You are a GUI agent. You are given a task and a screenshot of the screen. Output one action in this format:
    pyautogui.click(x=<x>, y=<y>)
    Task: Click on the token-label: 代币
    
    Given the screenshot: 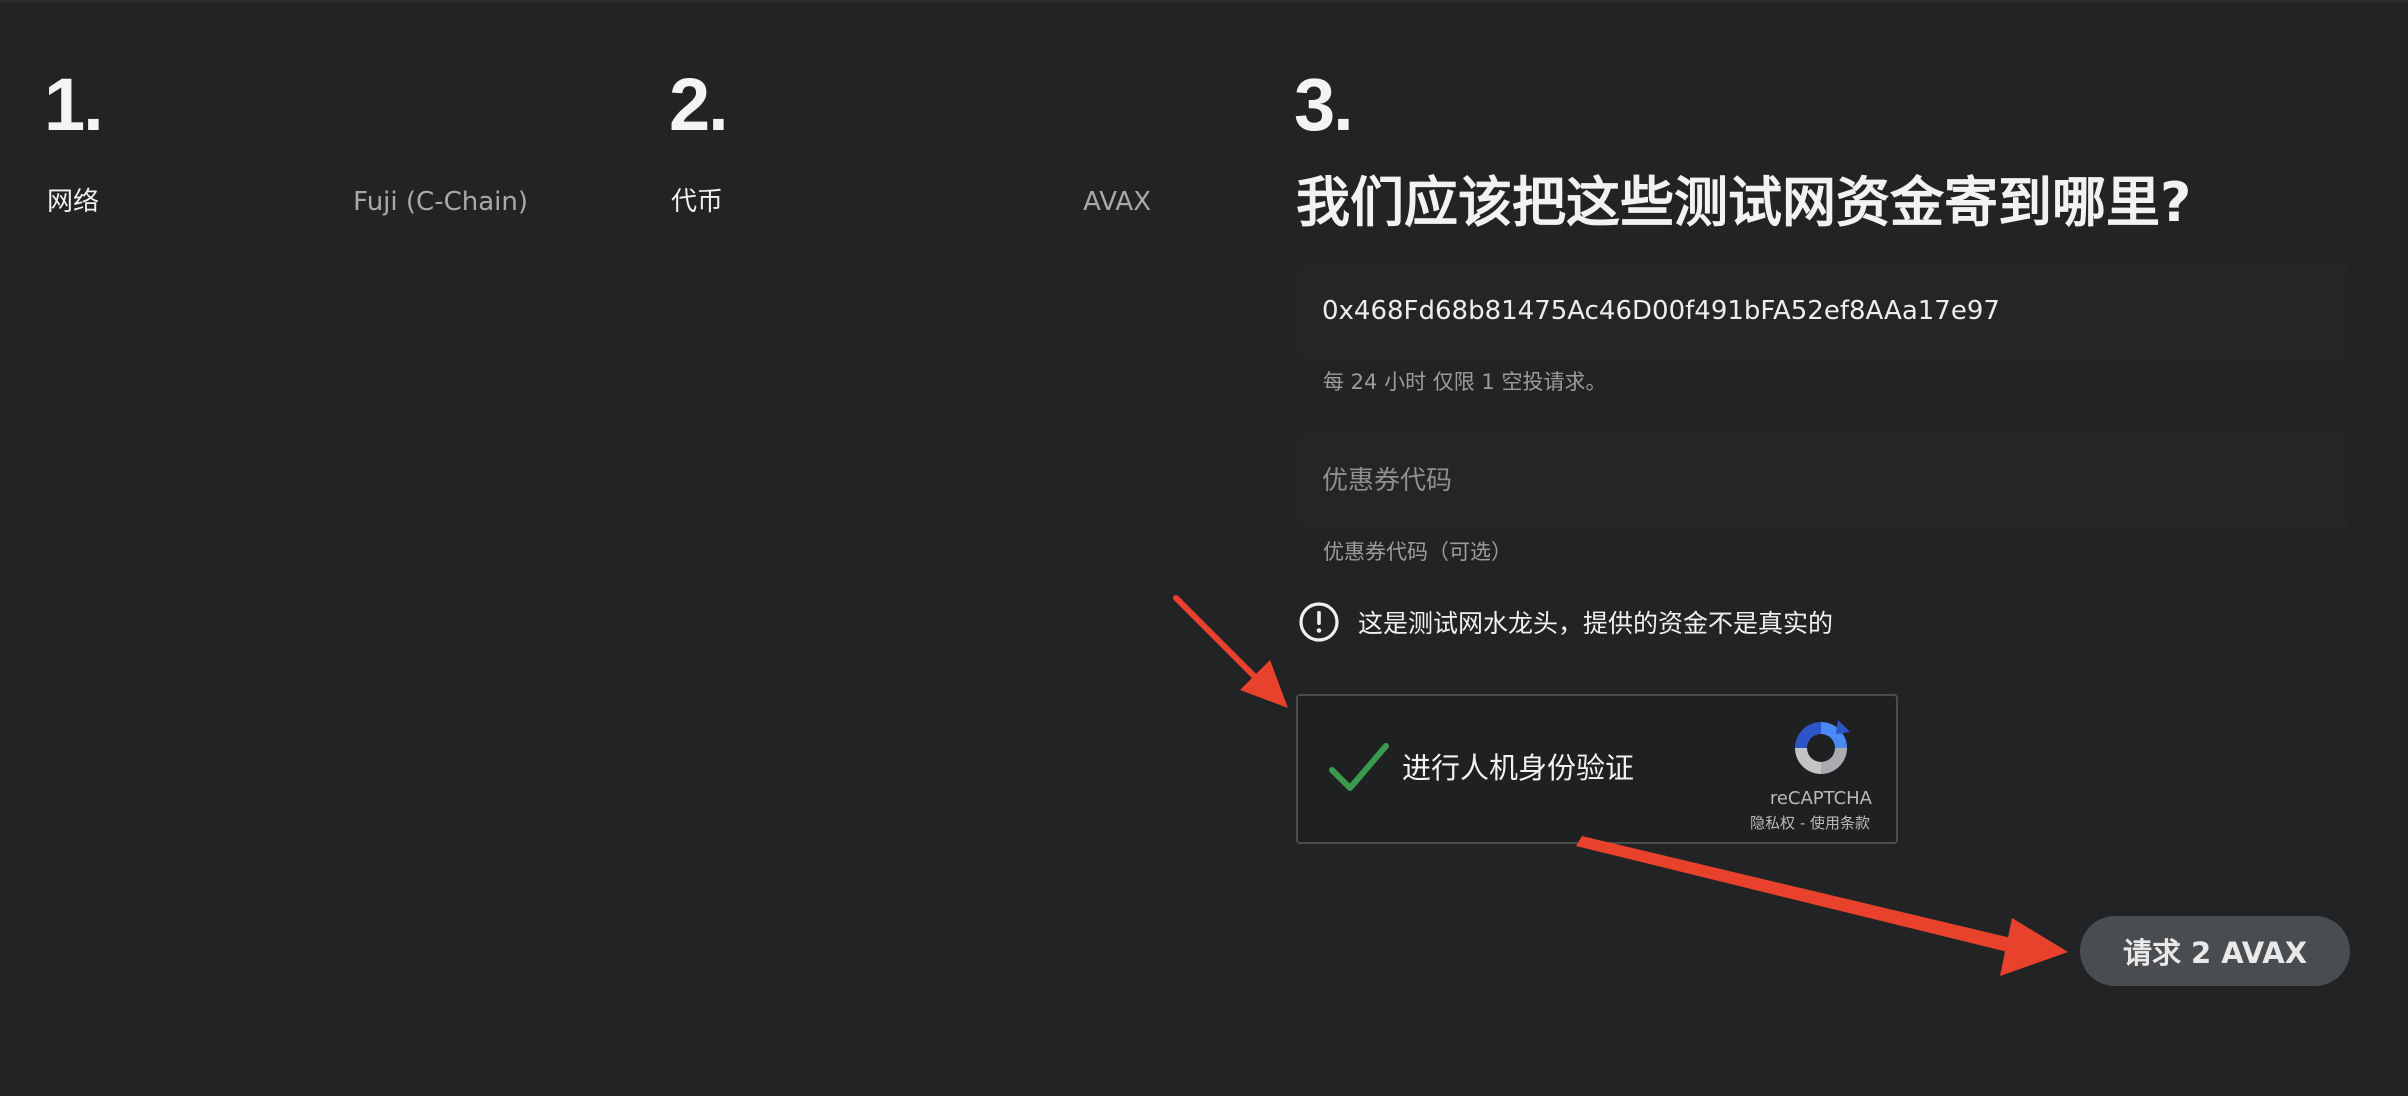 What is the action you would take?
    pyautogui.click(x=697, y=202)
    